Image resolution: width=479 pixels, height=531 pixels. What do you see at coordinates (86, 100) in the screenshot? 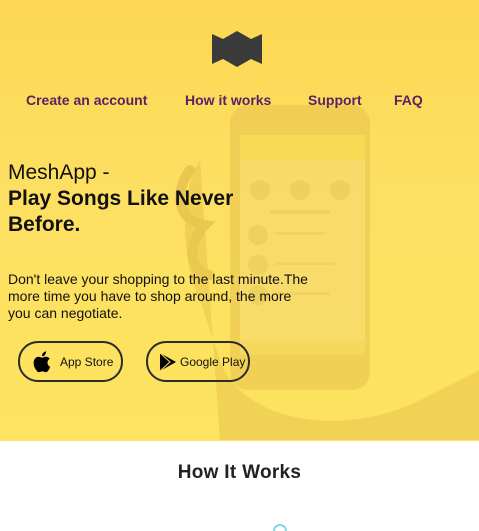
I see `nav-create-account: Create an account` at bounding box center [86, 100].